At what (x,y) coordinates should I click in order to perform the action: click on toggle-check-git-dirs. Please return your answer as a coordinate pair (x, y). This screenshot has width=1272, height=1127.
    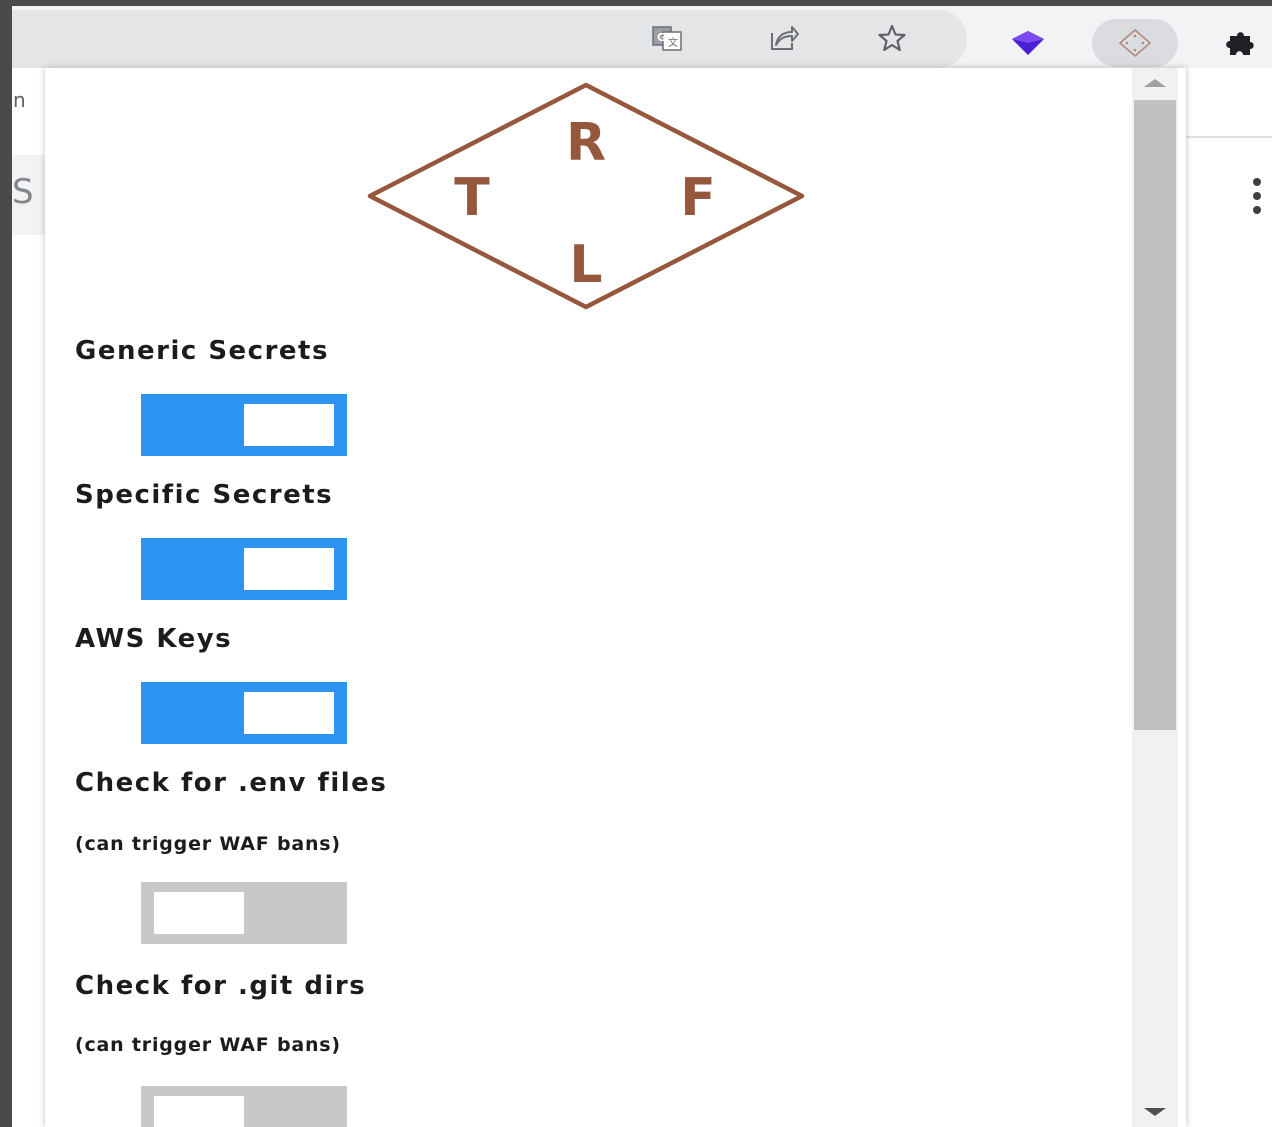
    Looking at the image, I should click on (244, 1106).